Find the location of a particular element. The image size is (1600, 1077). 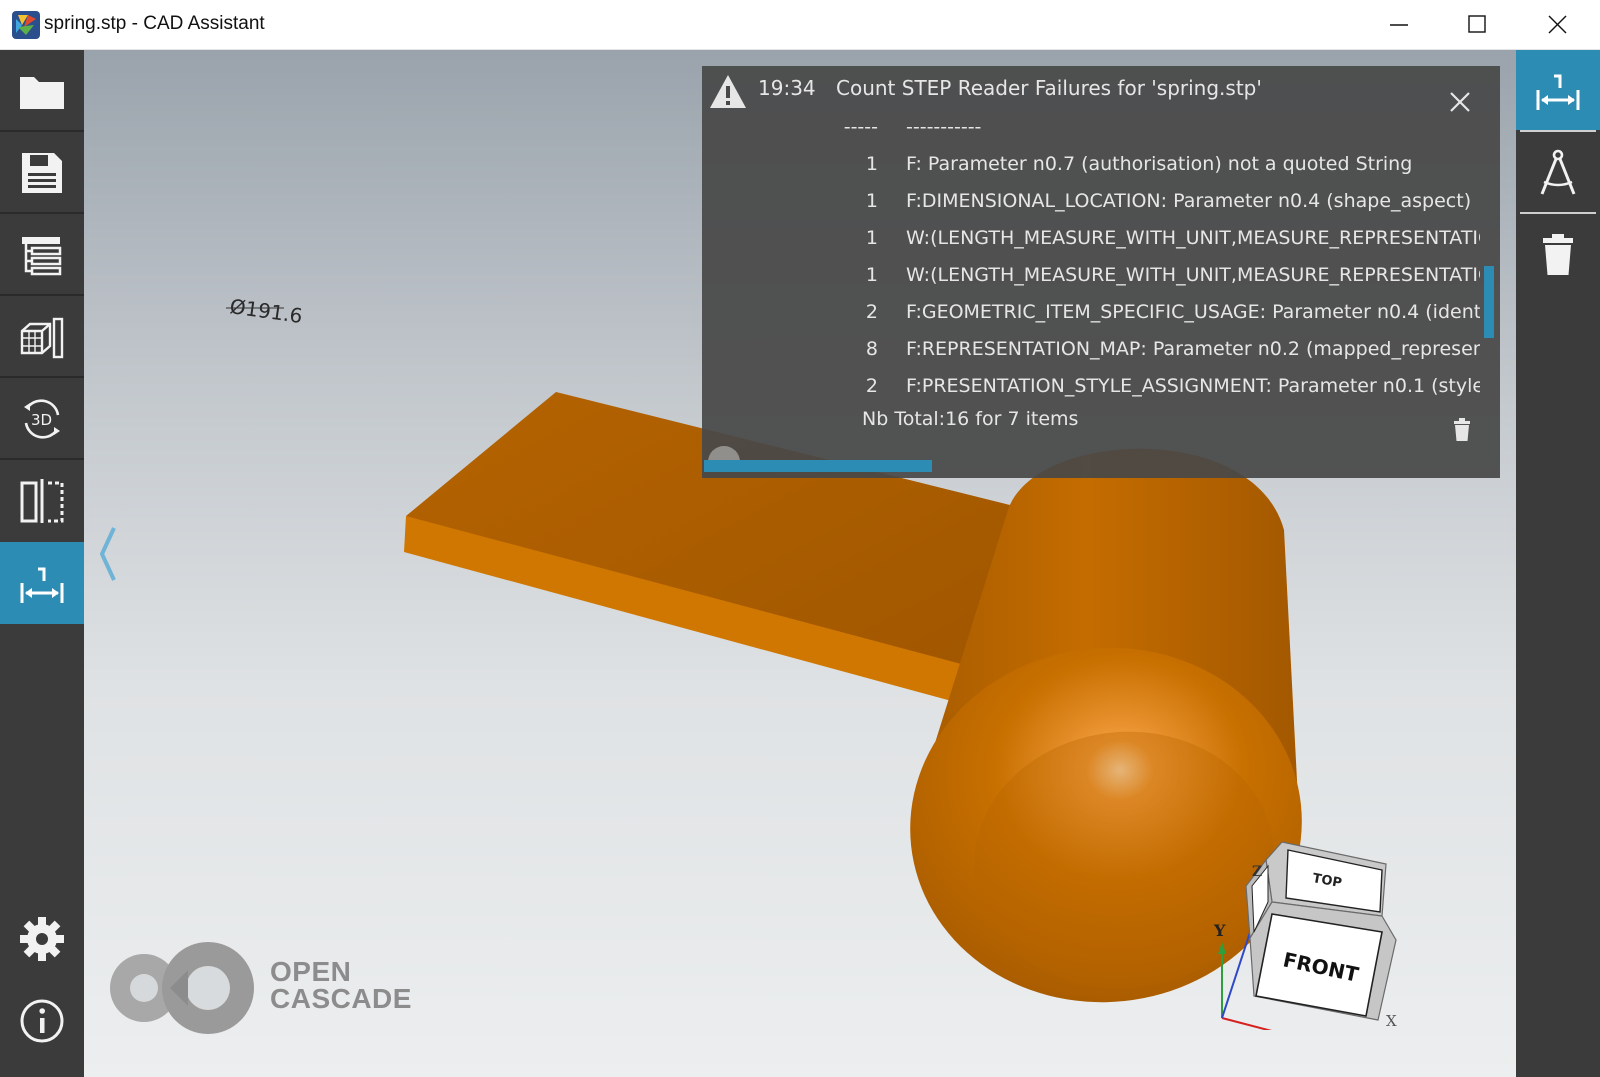

minimize-button is located at coordinates (1400, 25).